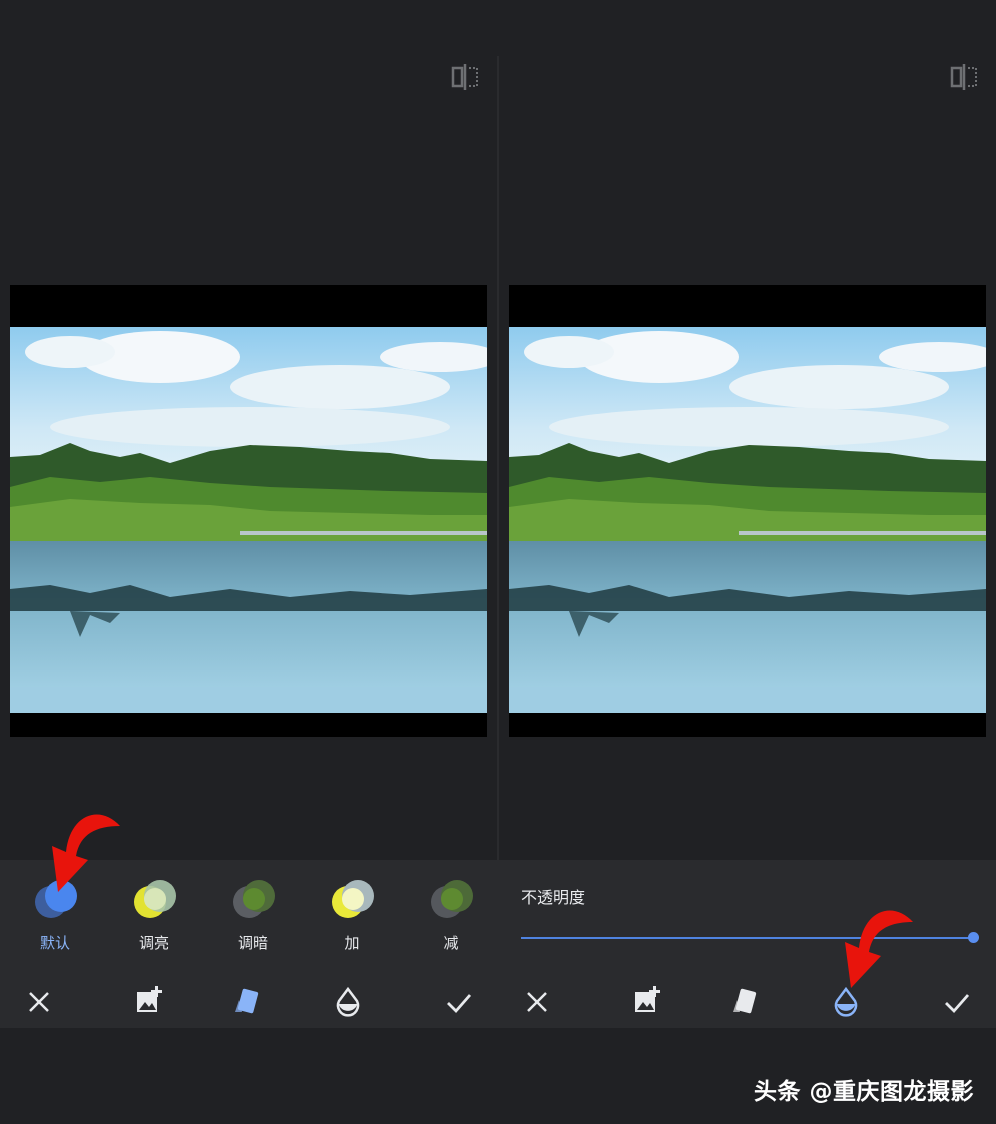  What do you see at coordinates (54, 943) in the screenshot?
I see `mode-label: 默认` at bounding box center [54, 943].